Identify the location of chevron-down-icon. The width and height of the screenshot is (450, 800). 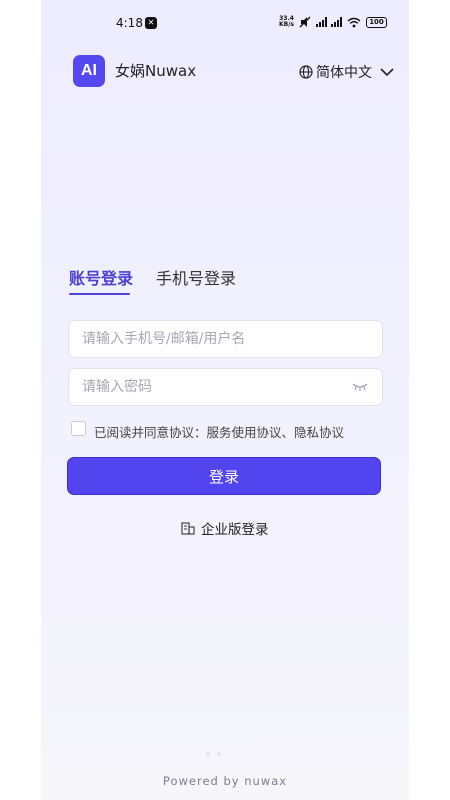
(387, 72).